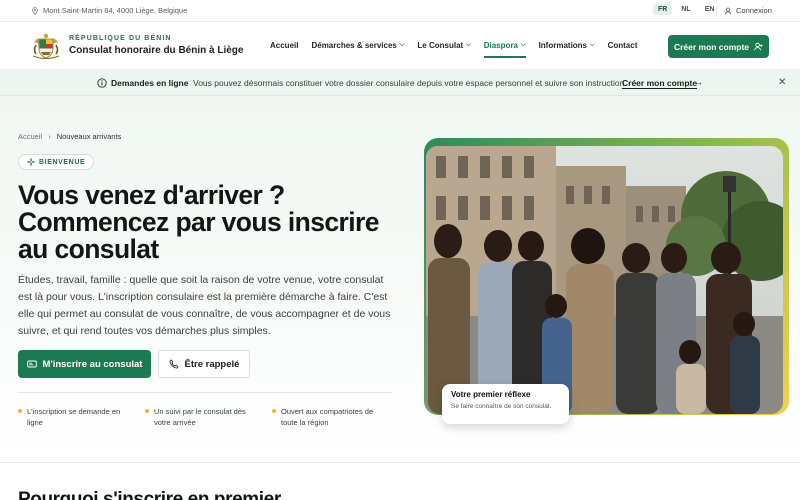 Image resolution: width=800 pixels, height=500 pixels. I want to click on nav-label: Contact, so click(622, 45).